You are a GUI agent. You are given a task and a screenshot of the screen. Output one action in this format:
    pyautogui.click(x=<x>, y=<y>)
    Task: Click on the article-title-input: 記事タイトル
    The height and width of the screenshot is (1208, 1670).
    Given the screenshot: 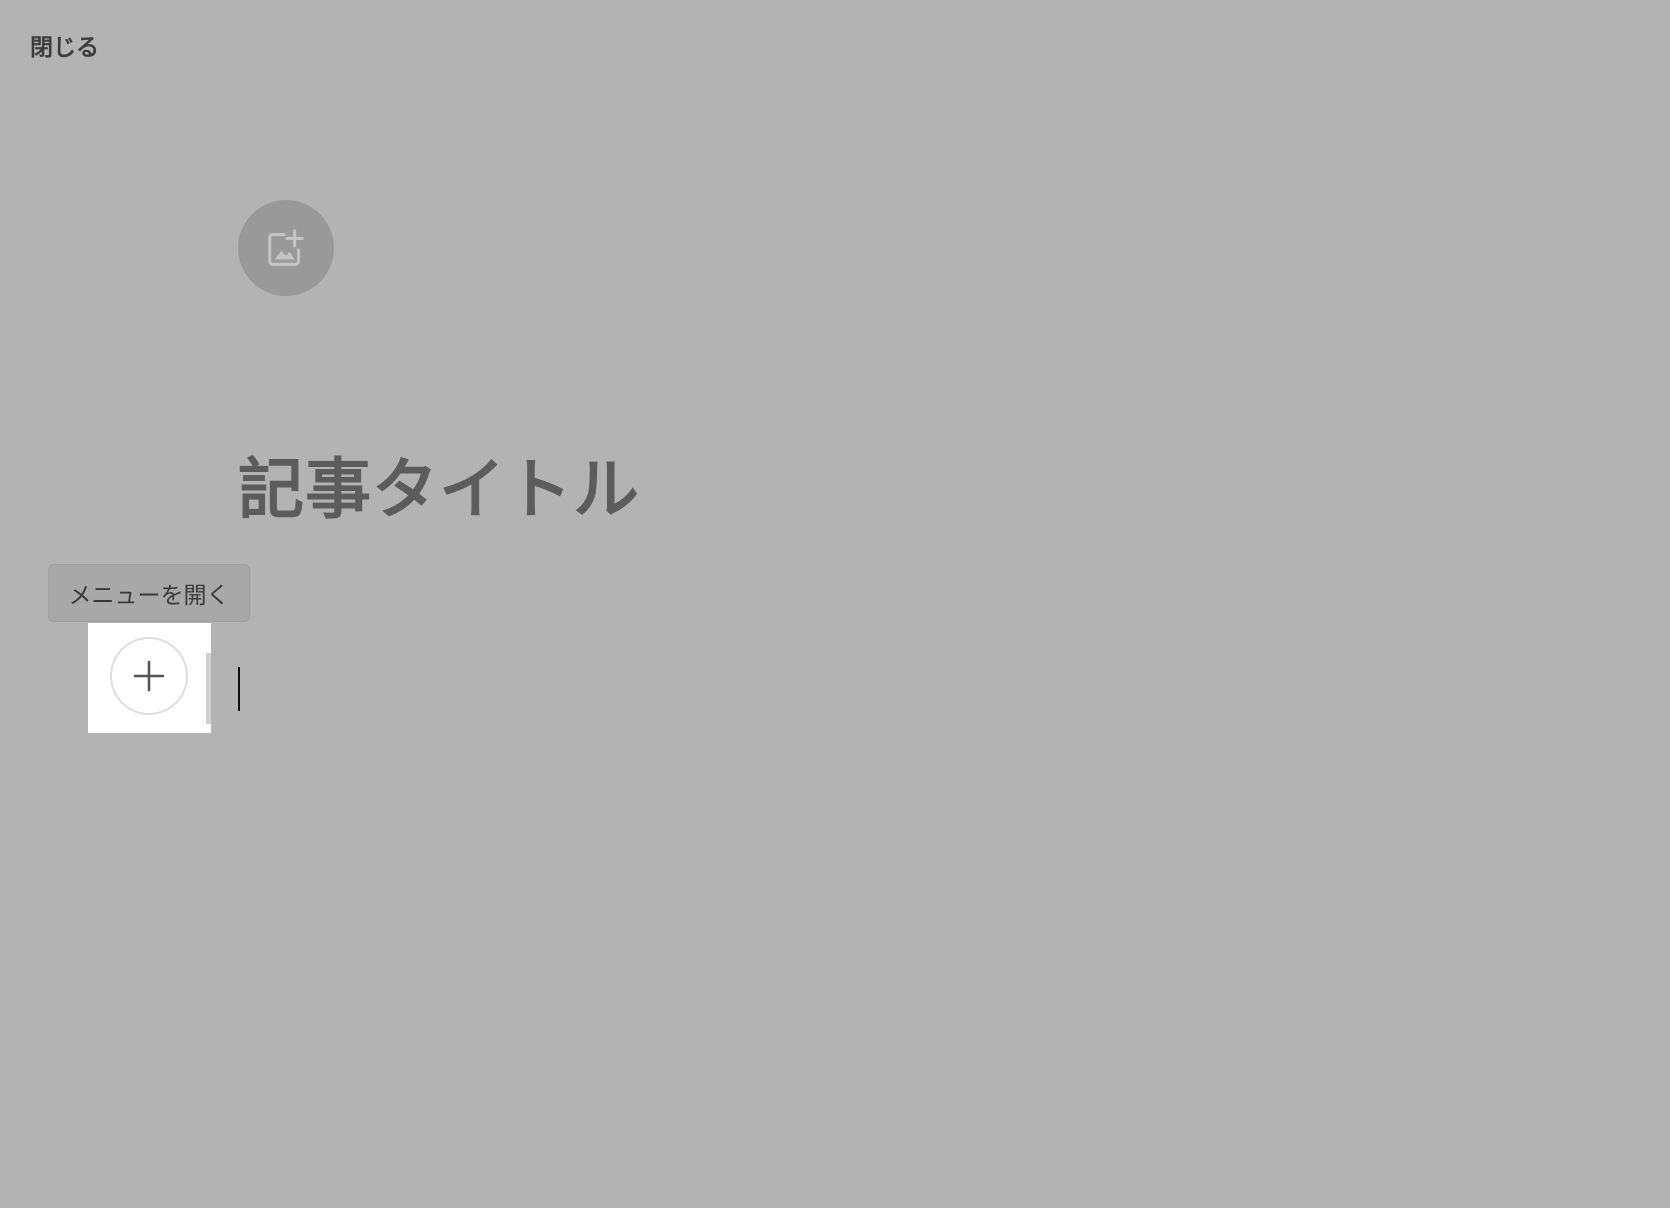 What is the action you would take?
    pyautogui.click(x=439, y=490)
    